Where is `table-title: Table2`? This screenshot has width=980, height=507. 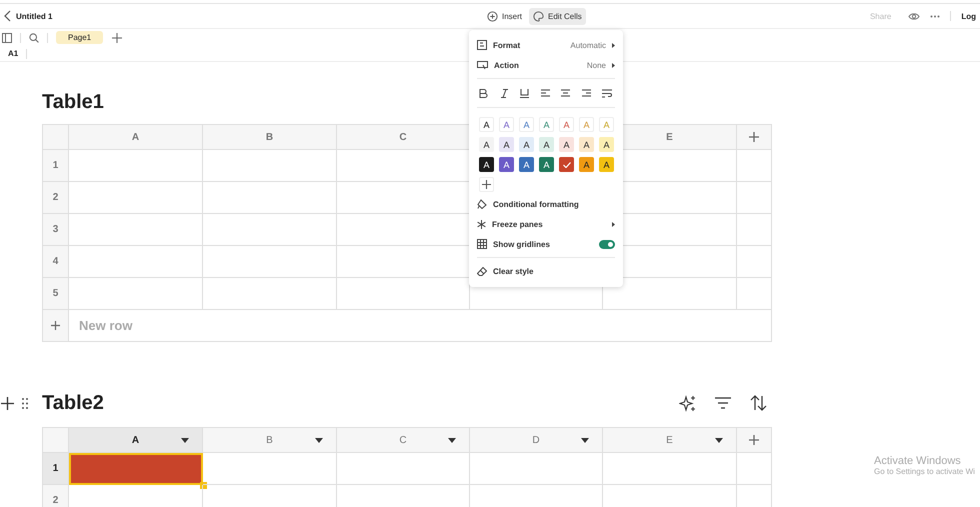 table-title: Table2 is located at coordinates (73, 403).